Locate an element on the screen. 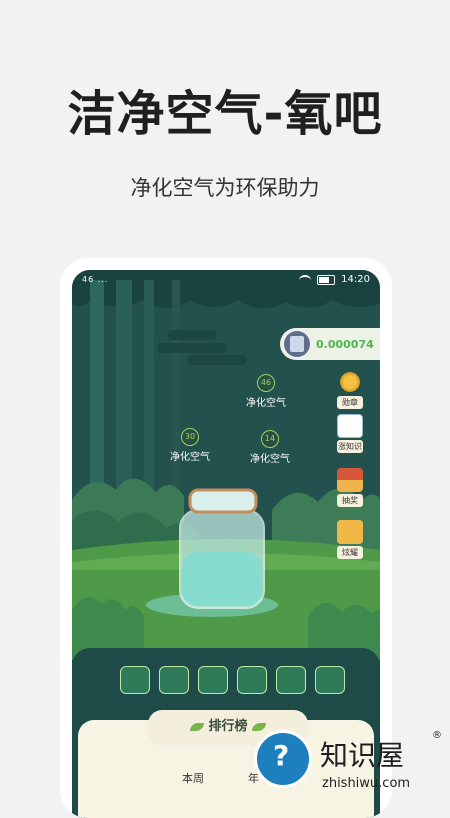 The height and width of the screenshot is (818, 450). jar-water is located at coordinates (222, 579).